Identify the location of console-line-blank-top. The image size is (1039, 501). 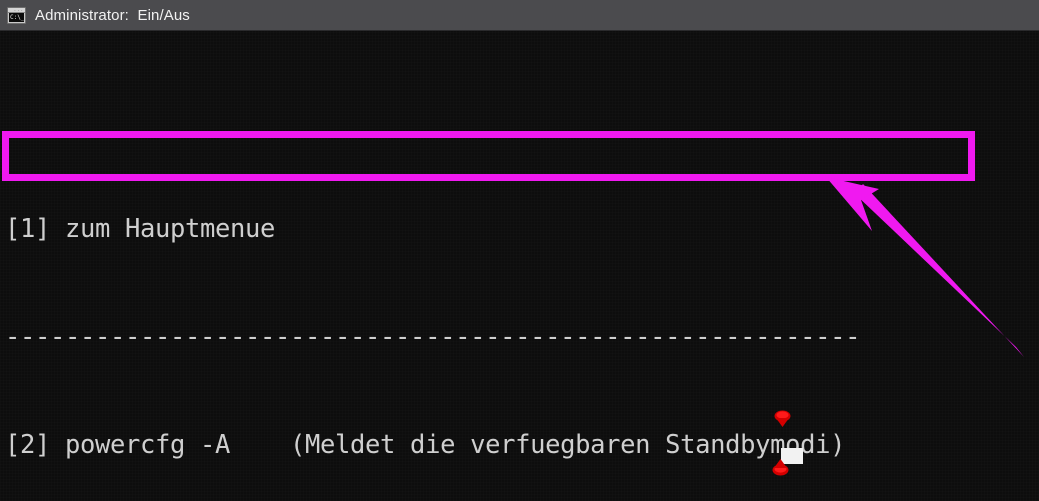
(522, 121).